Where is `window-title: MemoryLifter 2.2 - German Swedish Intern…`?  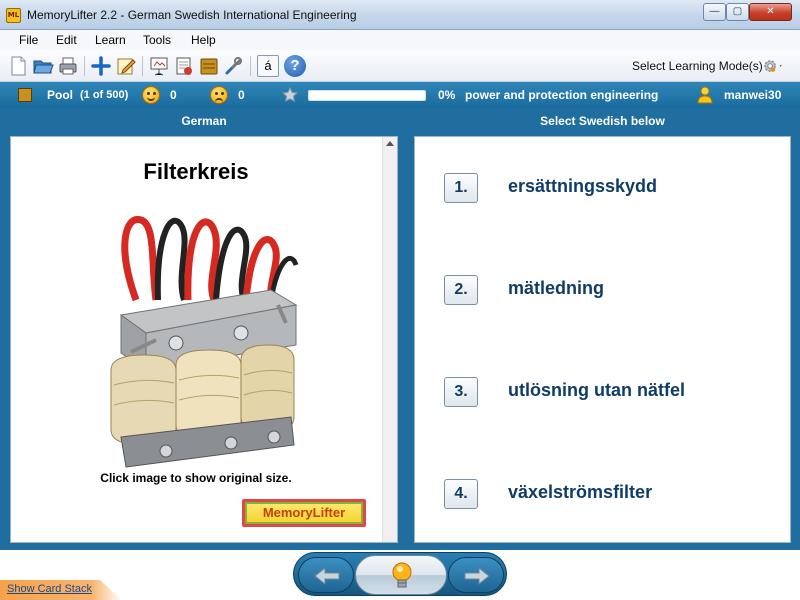 window-title: MemoryLifter 2.2 - German Swedish Intern… is located at coordinates (192, 15).